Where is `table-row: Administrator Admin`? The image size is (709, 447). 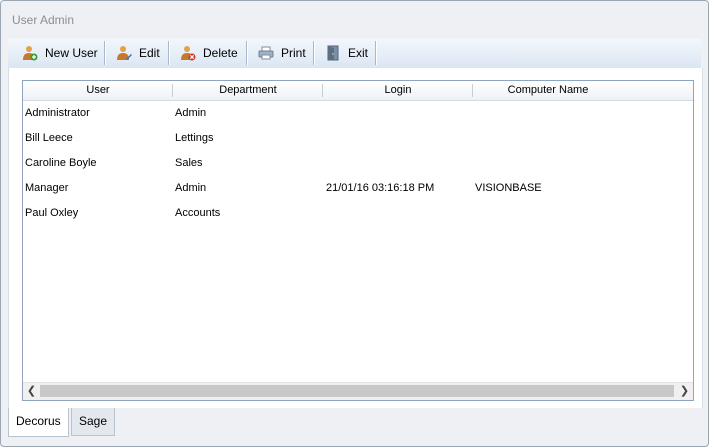
table-row: Administrator Admin is located at coordinates (358, 113).